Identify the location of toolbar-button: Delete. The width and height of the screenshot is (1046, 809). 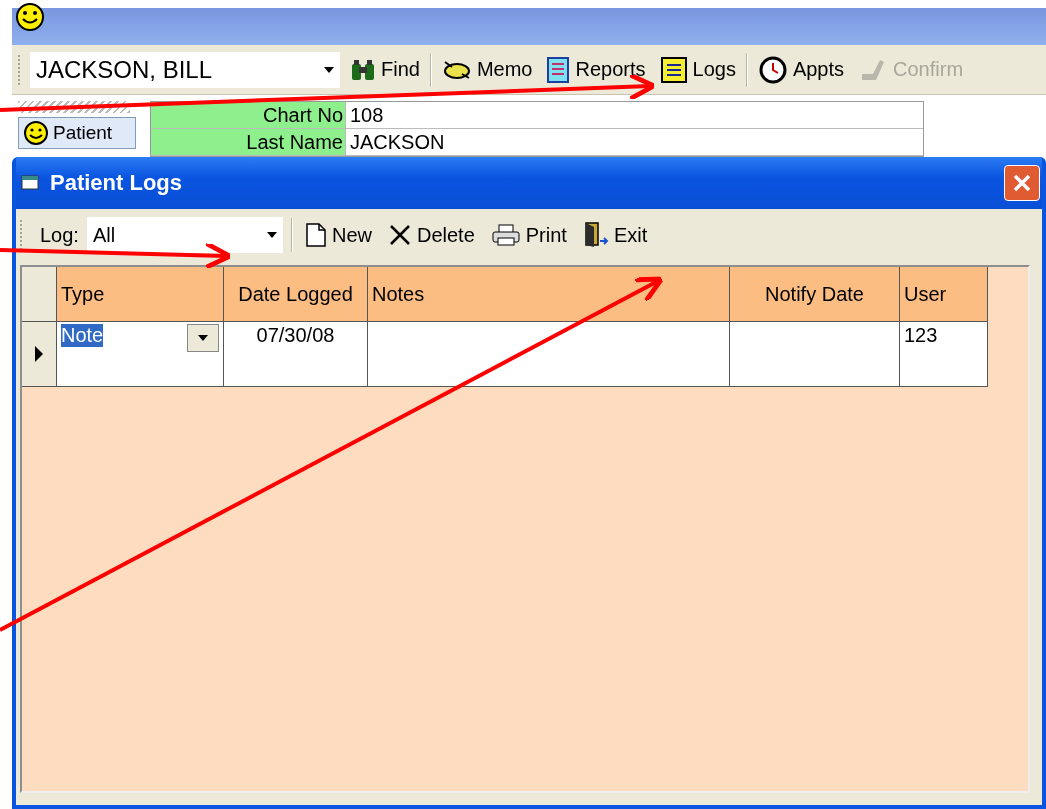
(431, 235).